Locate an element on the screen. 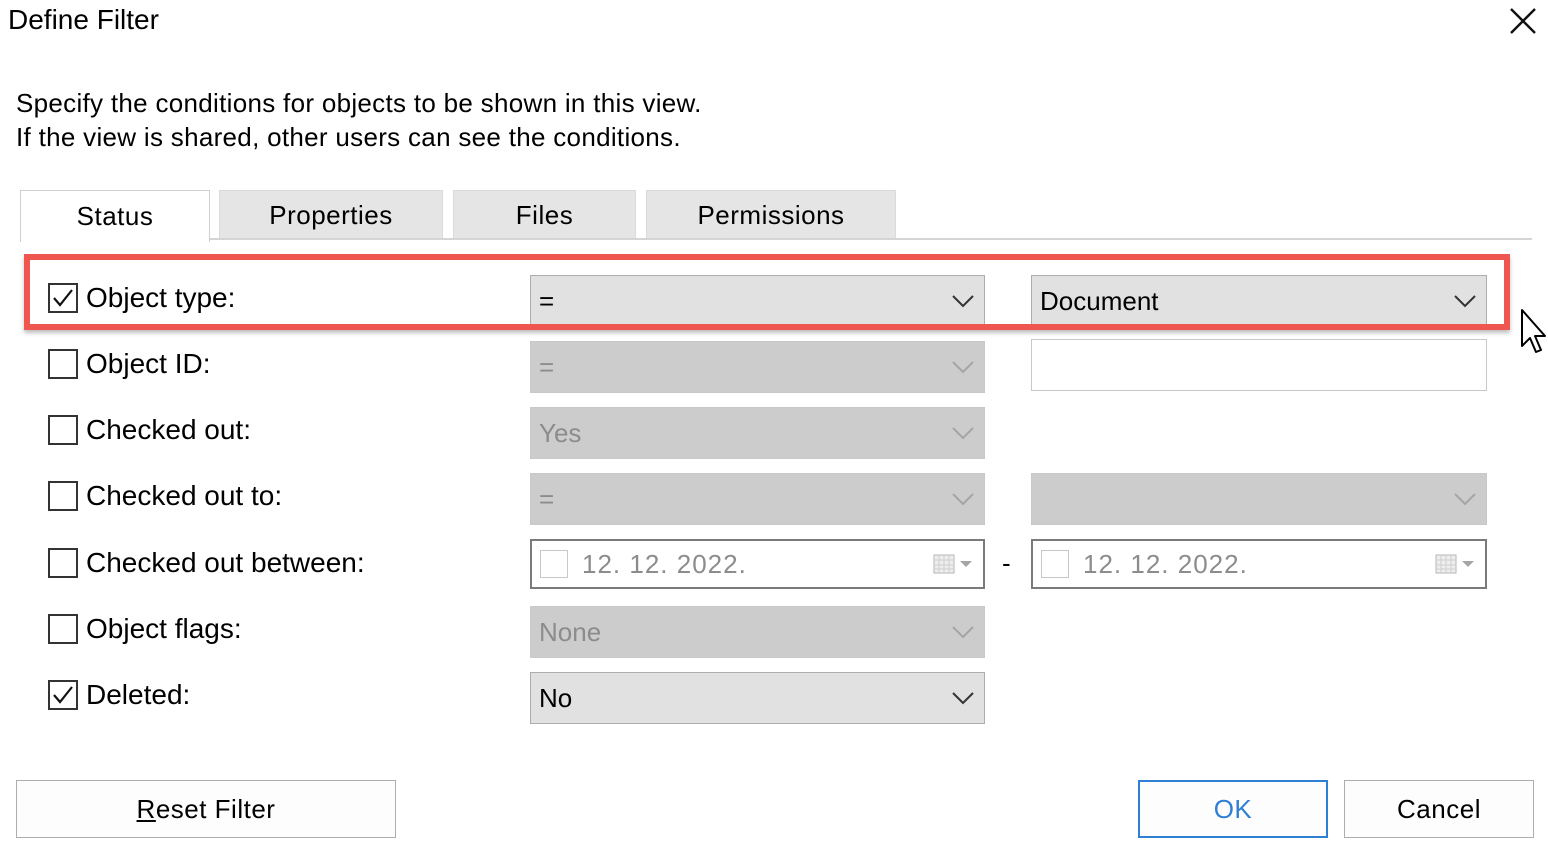 This screenshot has width=1548, height=852. object-flags-select: None is located at coordinates (757, 632).